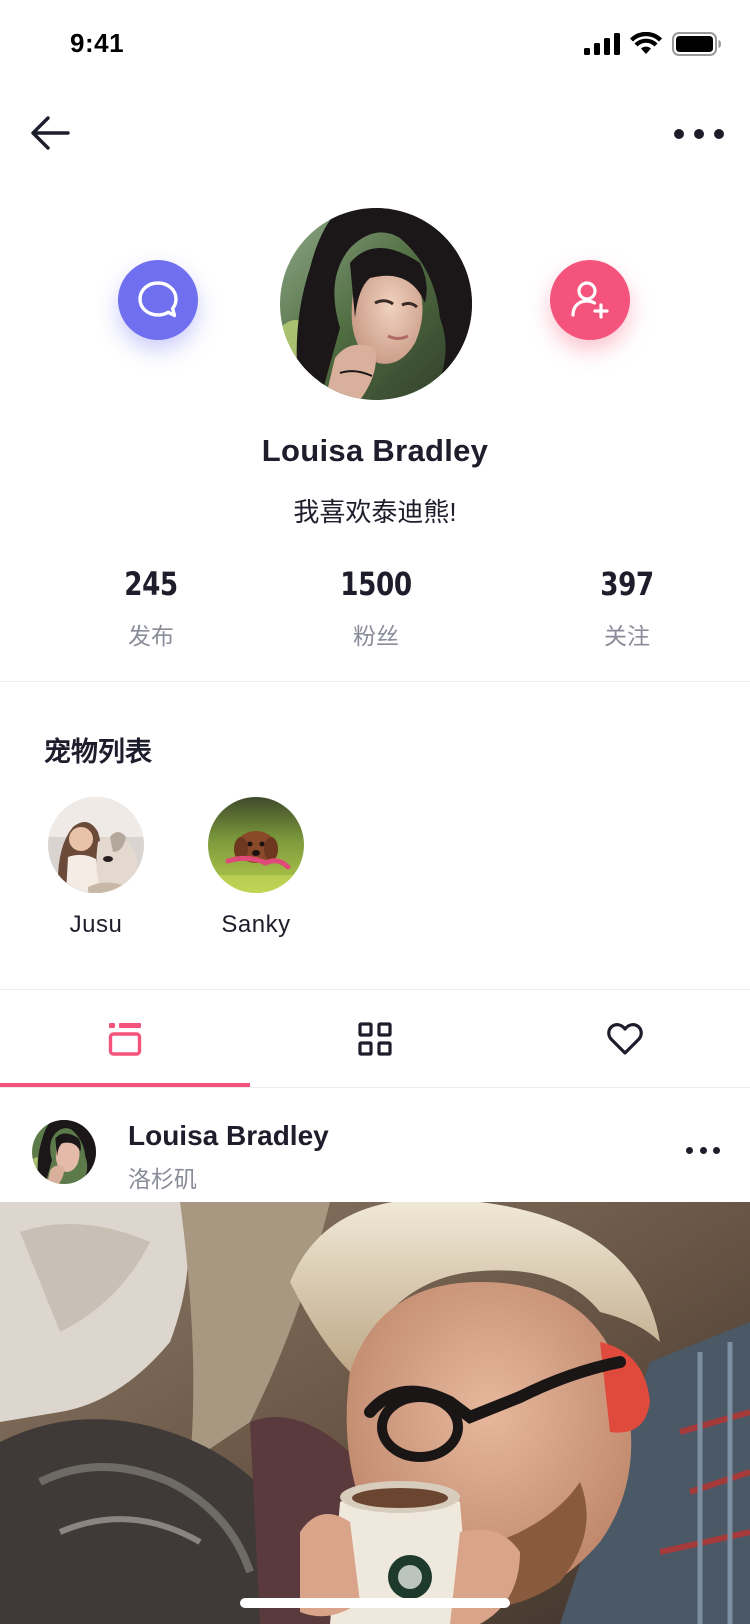  I want to click on battery-icon, so click(696, 44).